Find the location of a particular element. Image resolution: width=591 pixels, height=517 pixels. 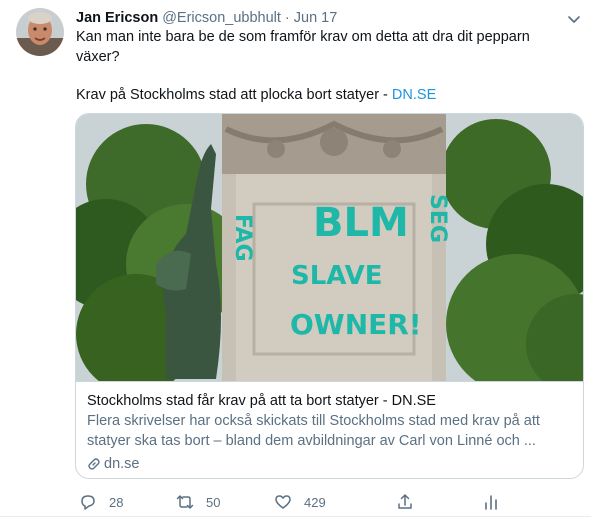

reply-count: 28 is located at coordinates (116, 502).